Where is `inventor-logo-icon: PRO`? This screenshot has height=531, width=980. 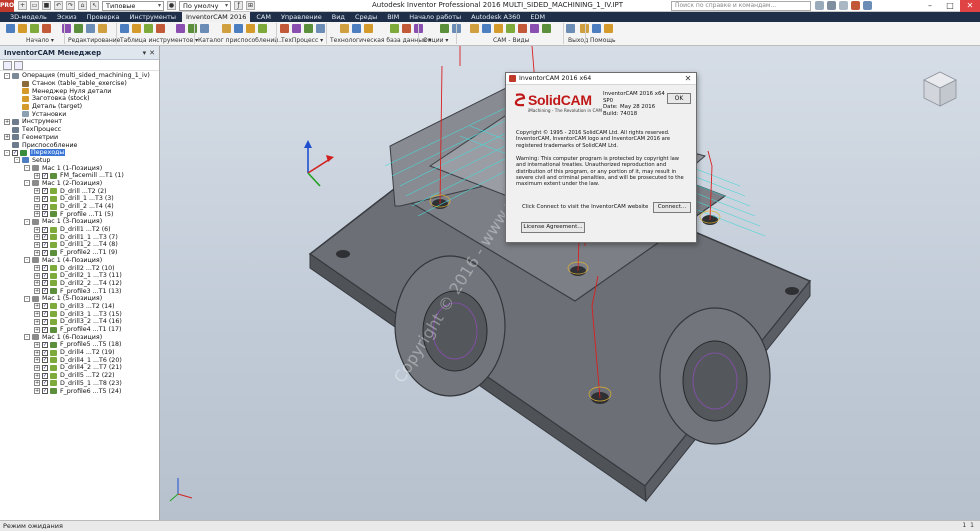 inventor-logo-icon: PRO is located at coordinates (7, 6).